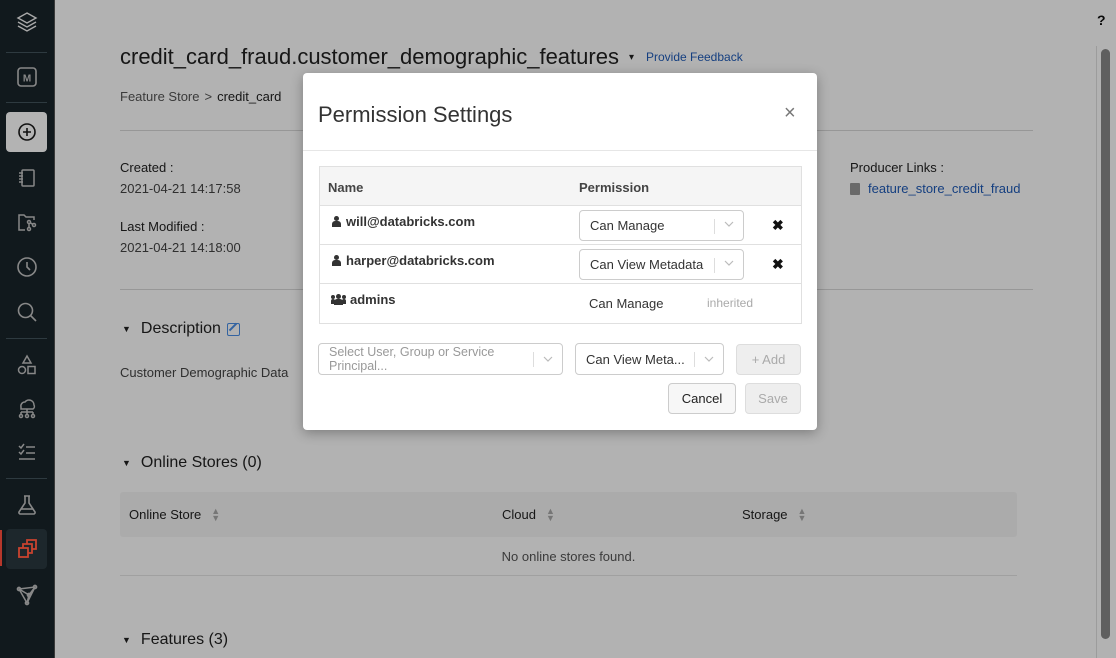  Describe the element at coordinates (560, 150) in the screenshot. I see `modal-divider` at that location.